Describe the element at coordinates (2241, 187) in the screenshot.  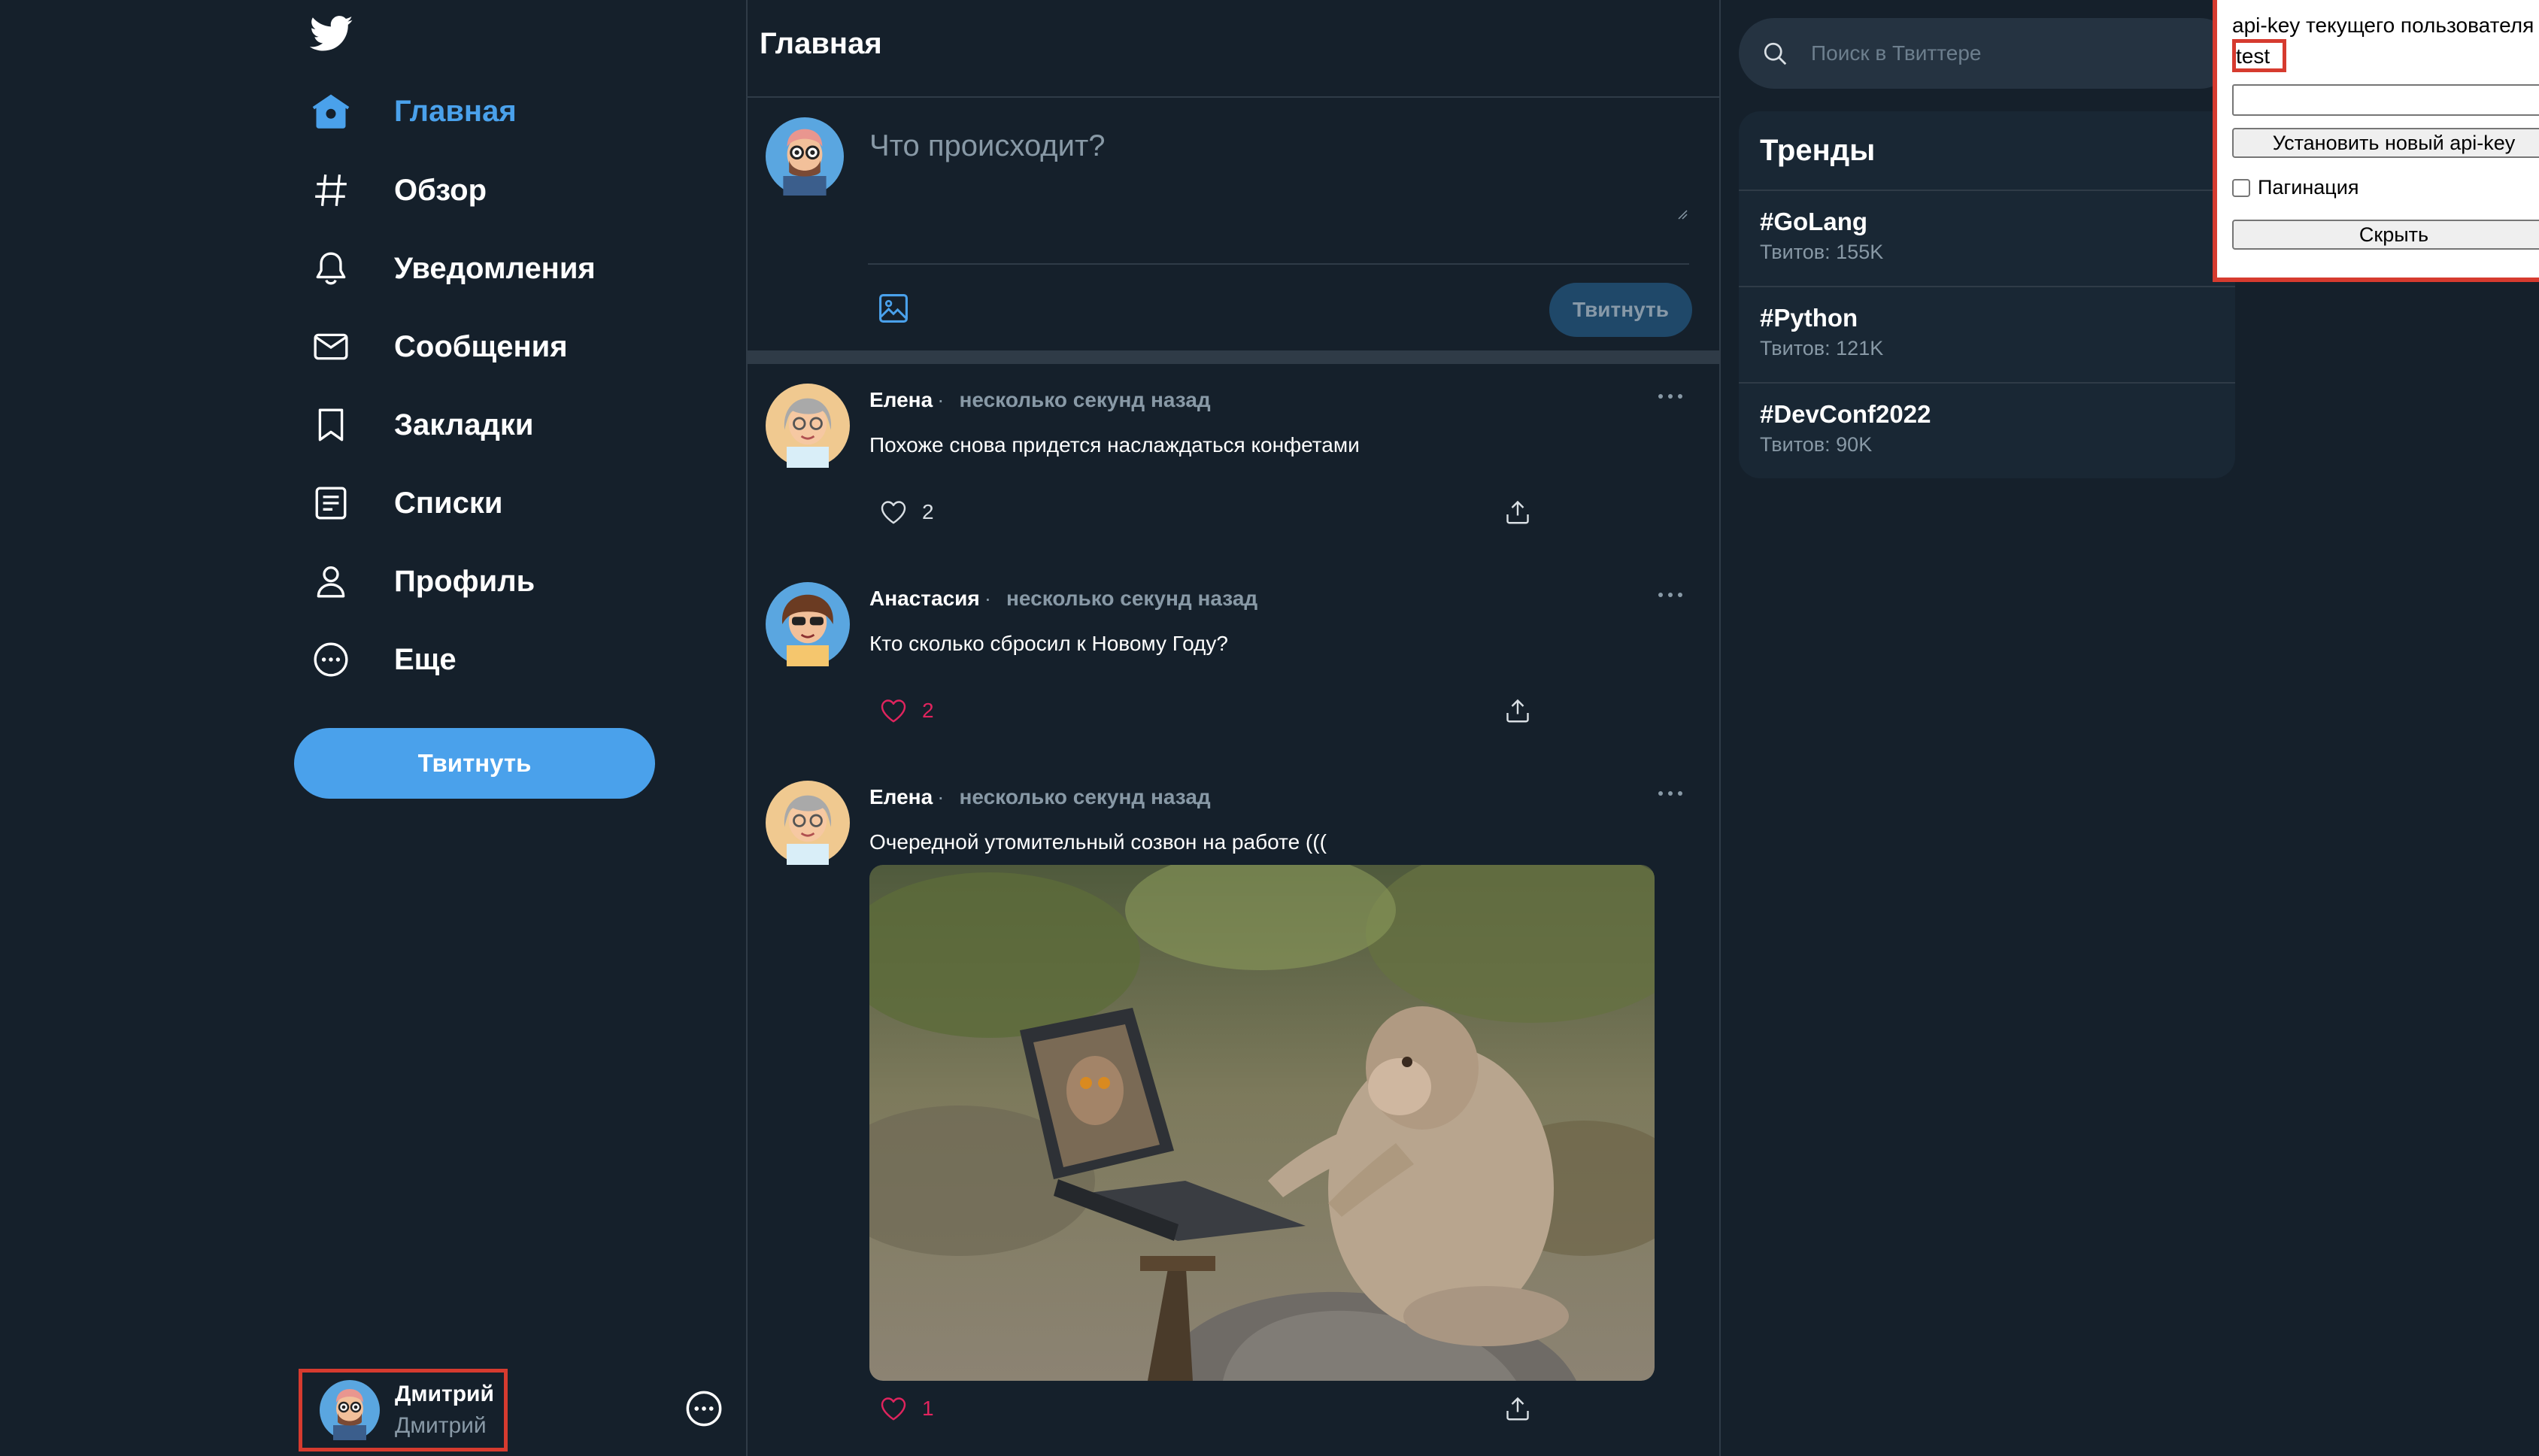
I see `pagination-checkbox` at that location.